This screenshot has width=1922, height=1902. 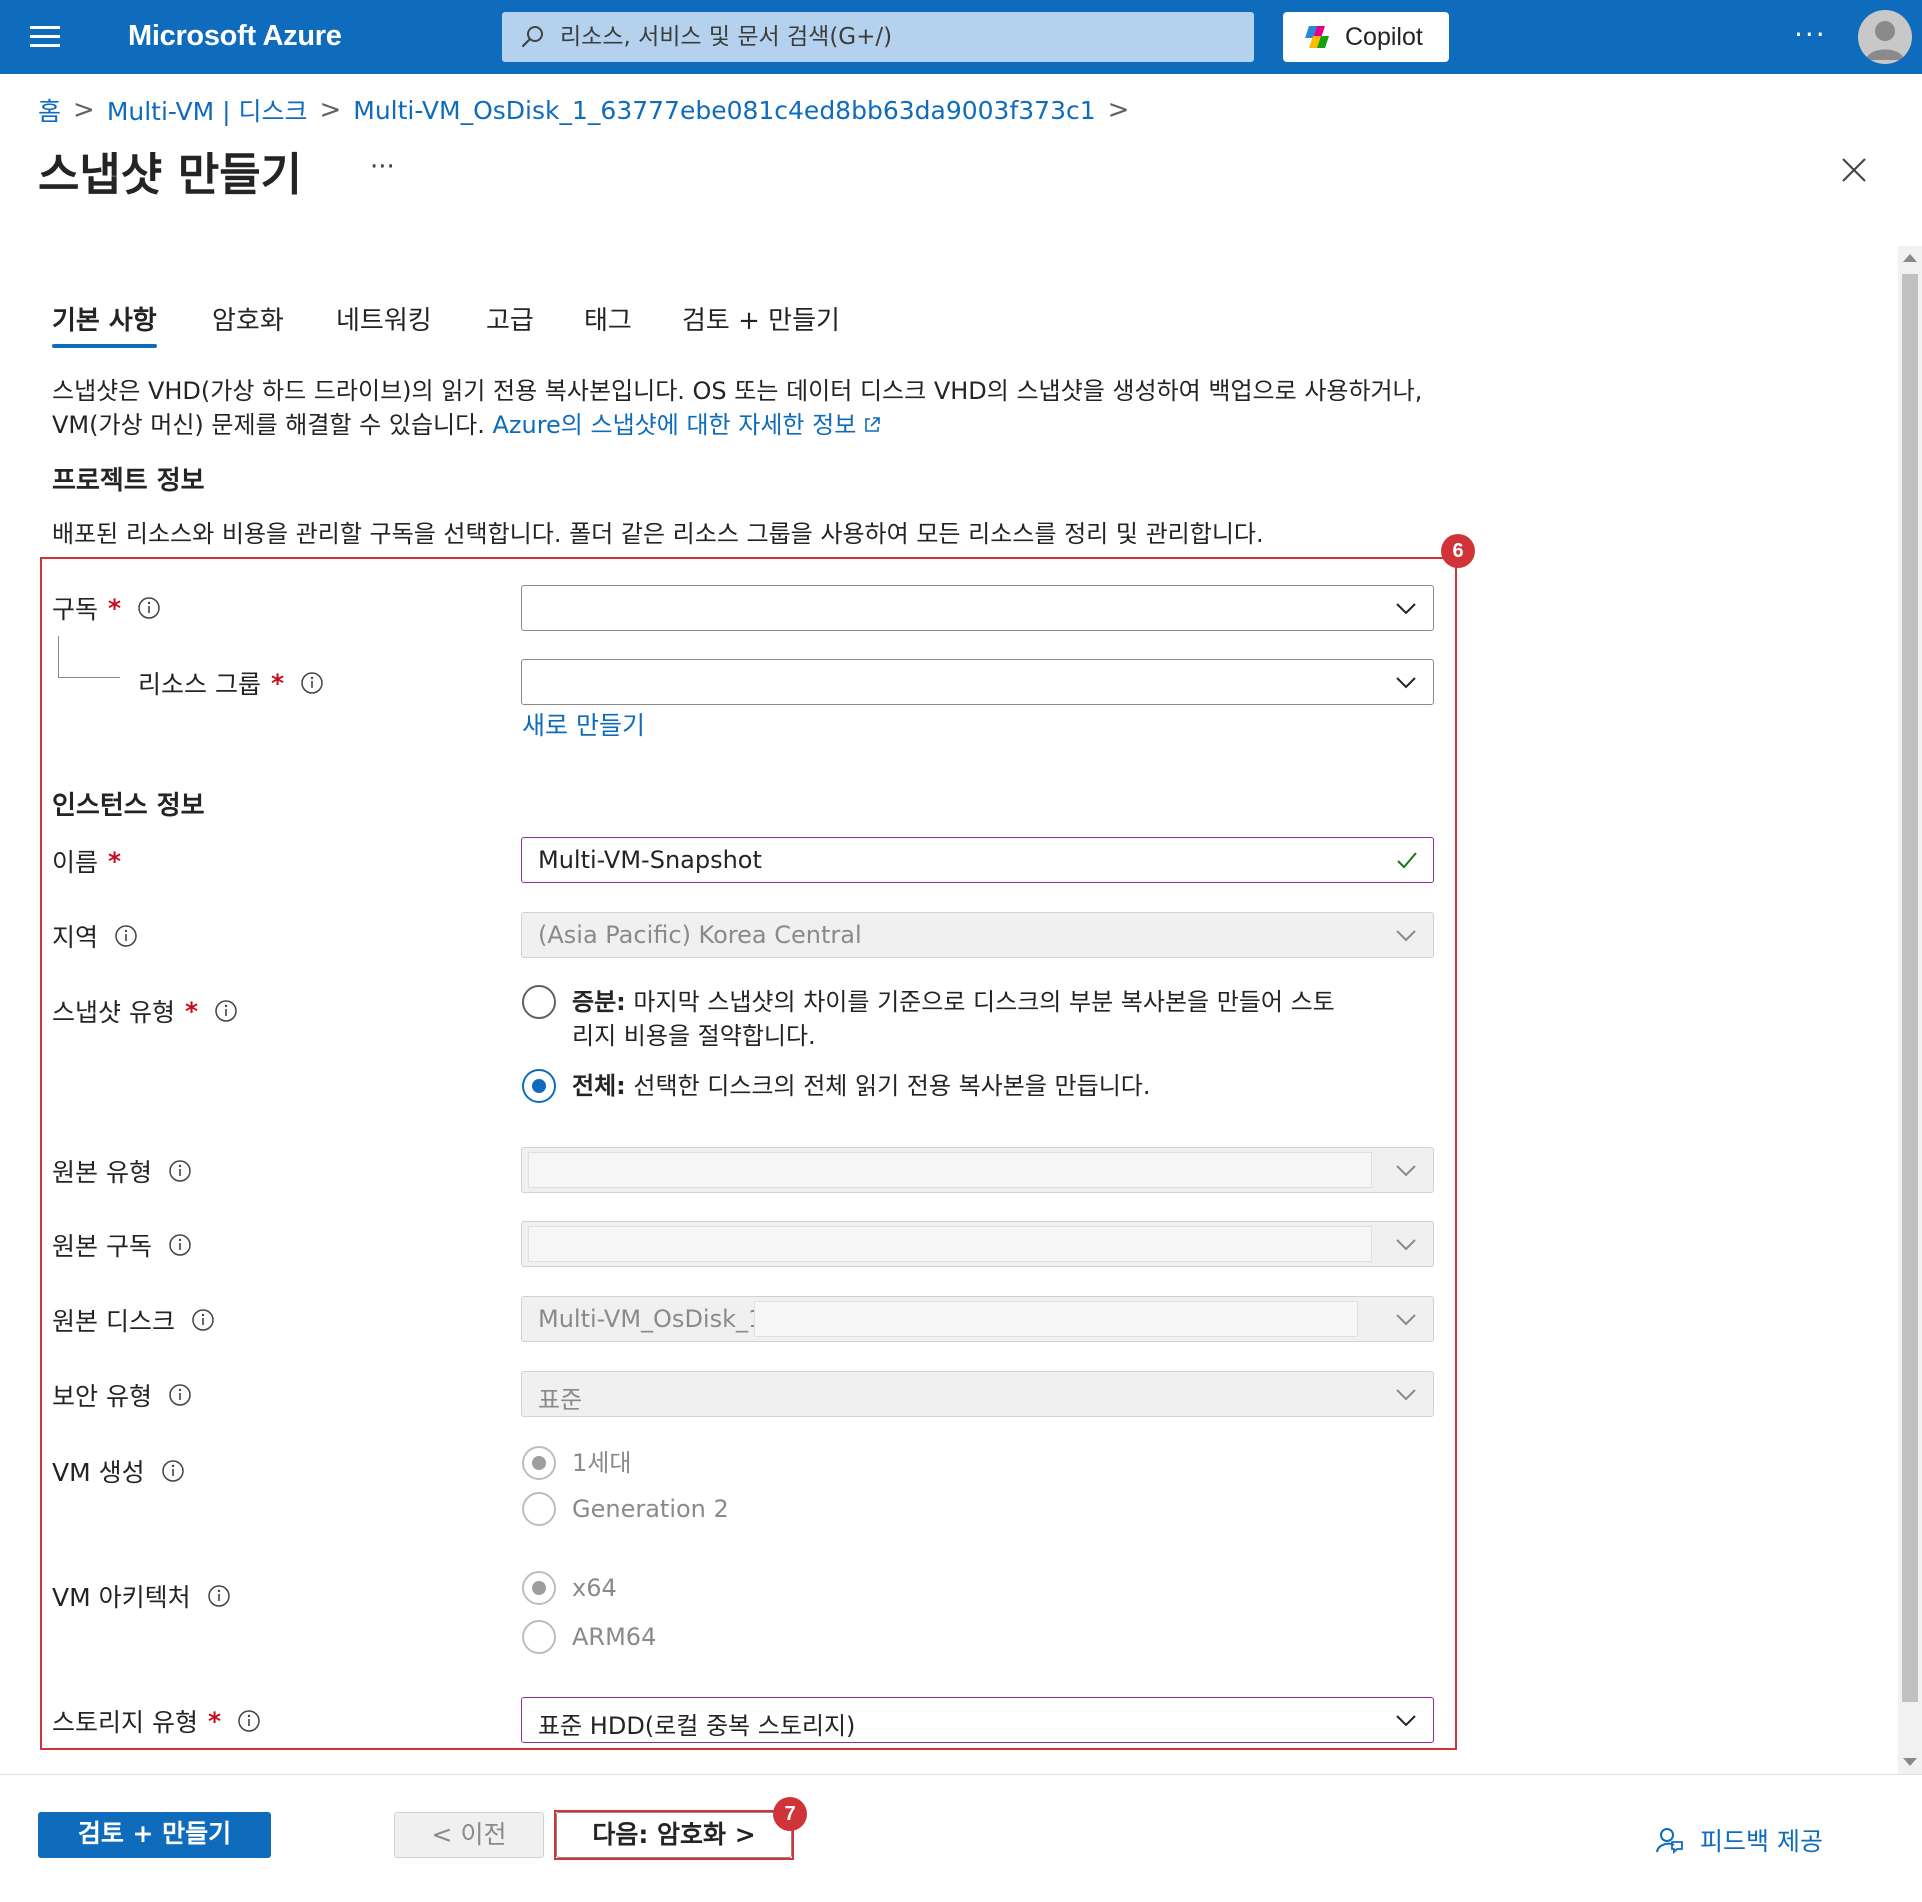 What do you see at coordinates (49, 110) in the screenshot?
I see `breadcrumb-home: 홈` at bounding box center [49, 110].